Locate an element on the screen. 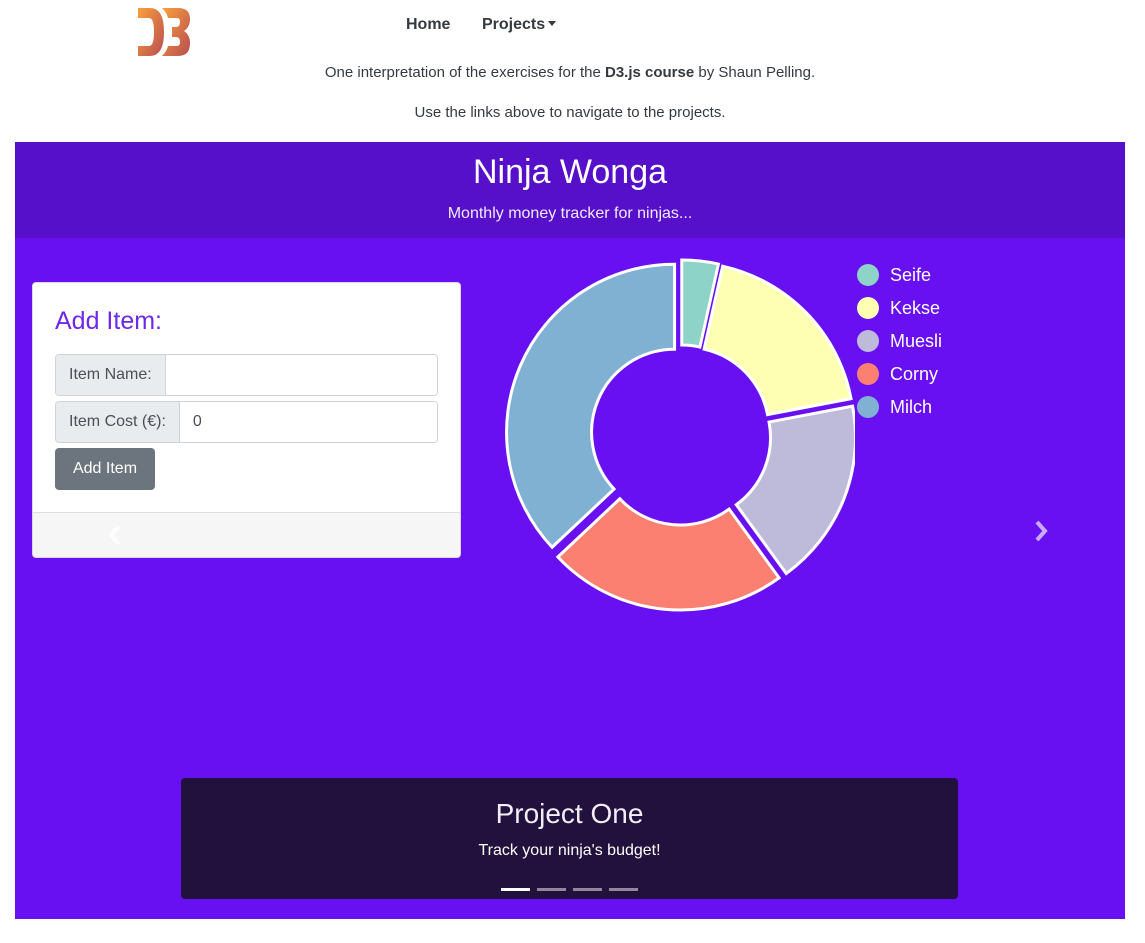  chevron-left-icon is located at coordinates (115, 535).